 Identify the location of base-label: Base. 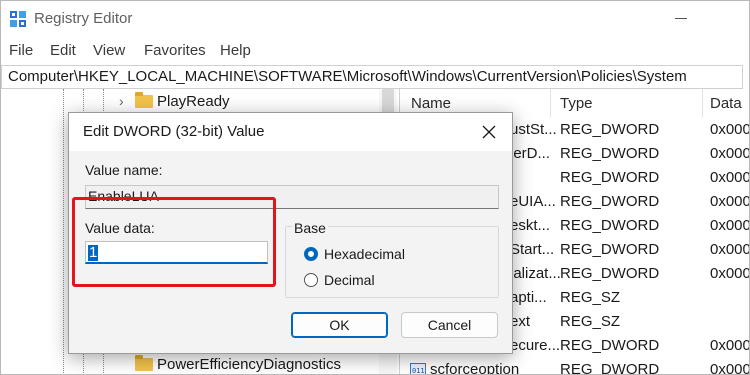
(310, 228).